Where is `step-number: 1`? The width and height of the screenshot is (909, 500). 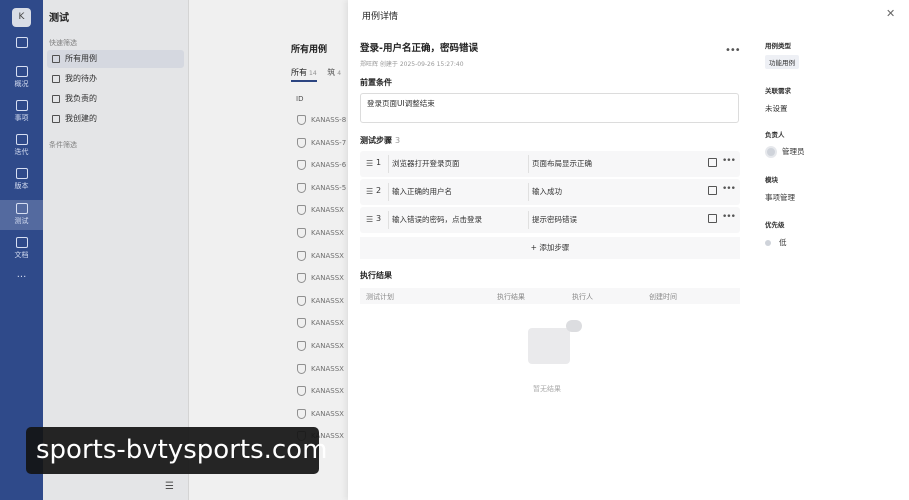 step-number: 1 is located at coordinates (379, 162).